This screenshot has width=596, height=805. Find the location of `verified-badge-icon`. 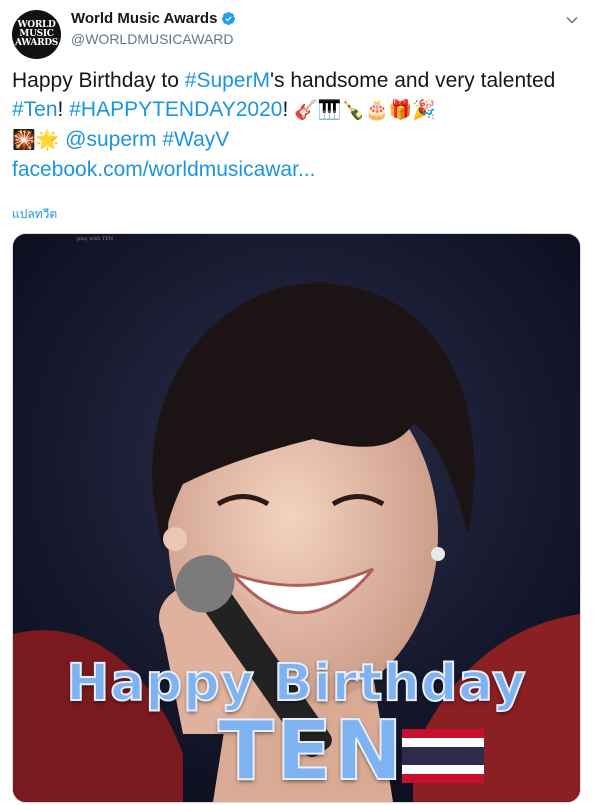

verified-badge-icon is located at coordinates (229, 18).